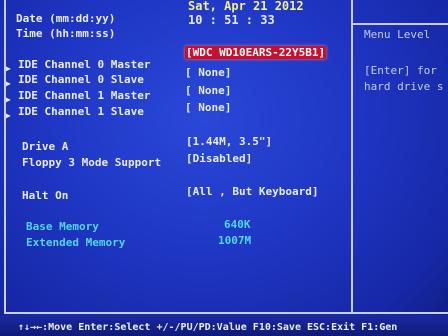 This screenshot has width=448, height=336. I want to click on halt-on-label: Halt On, so click(45, 195).